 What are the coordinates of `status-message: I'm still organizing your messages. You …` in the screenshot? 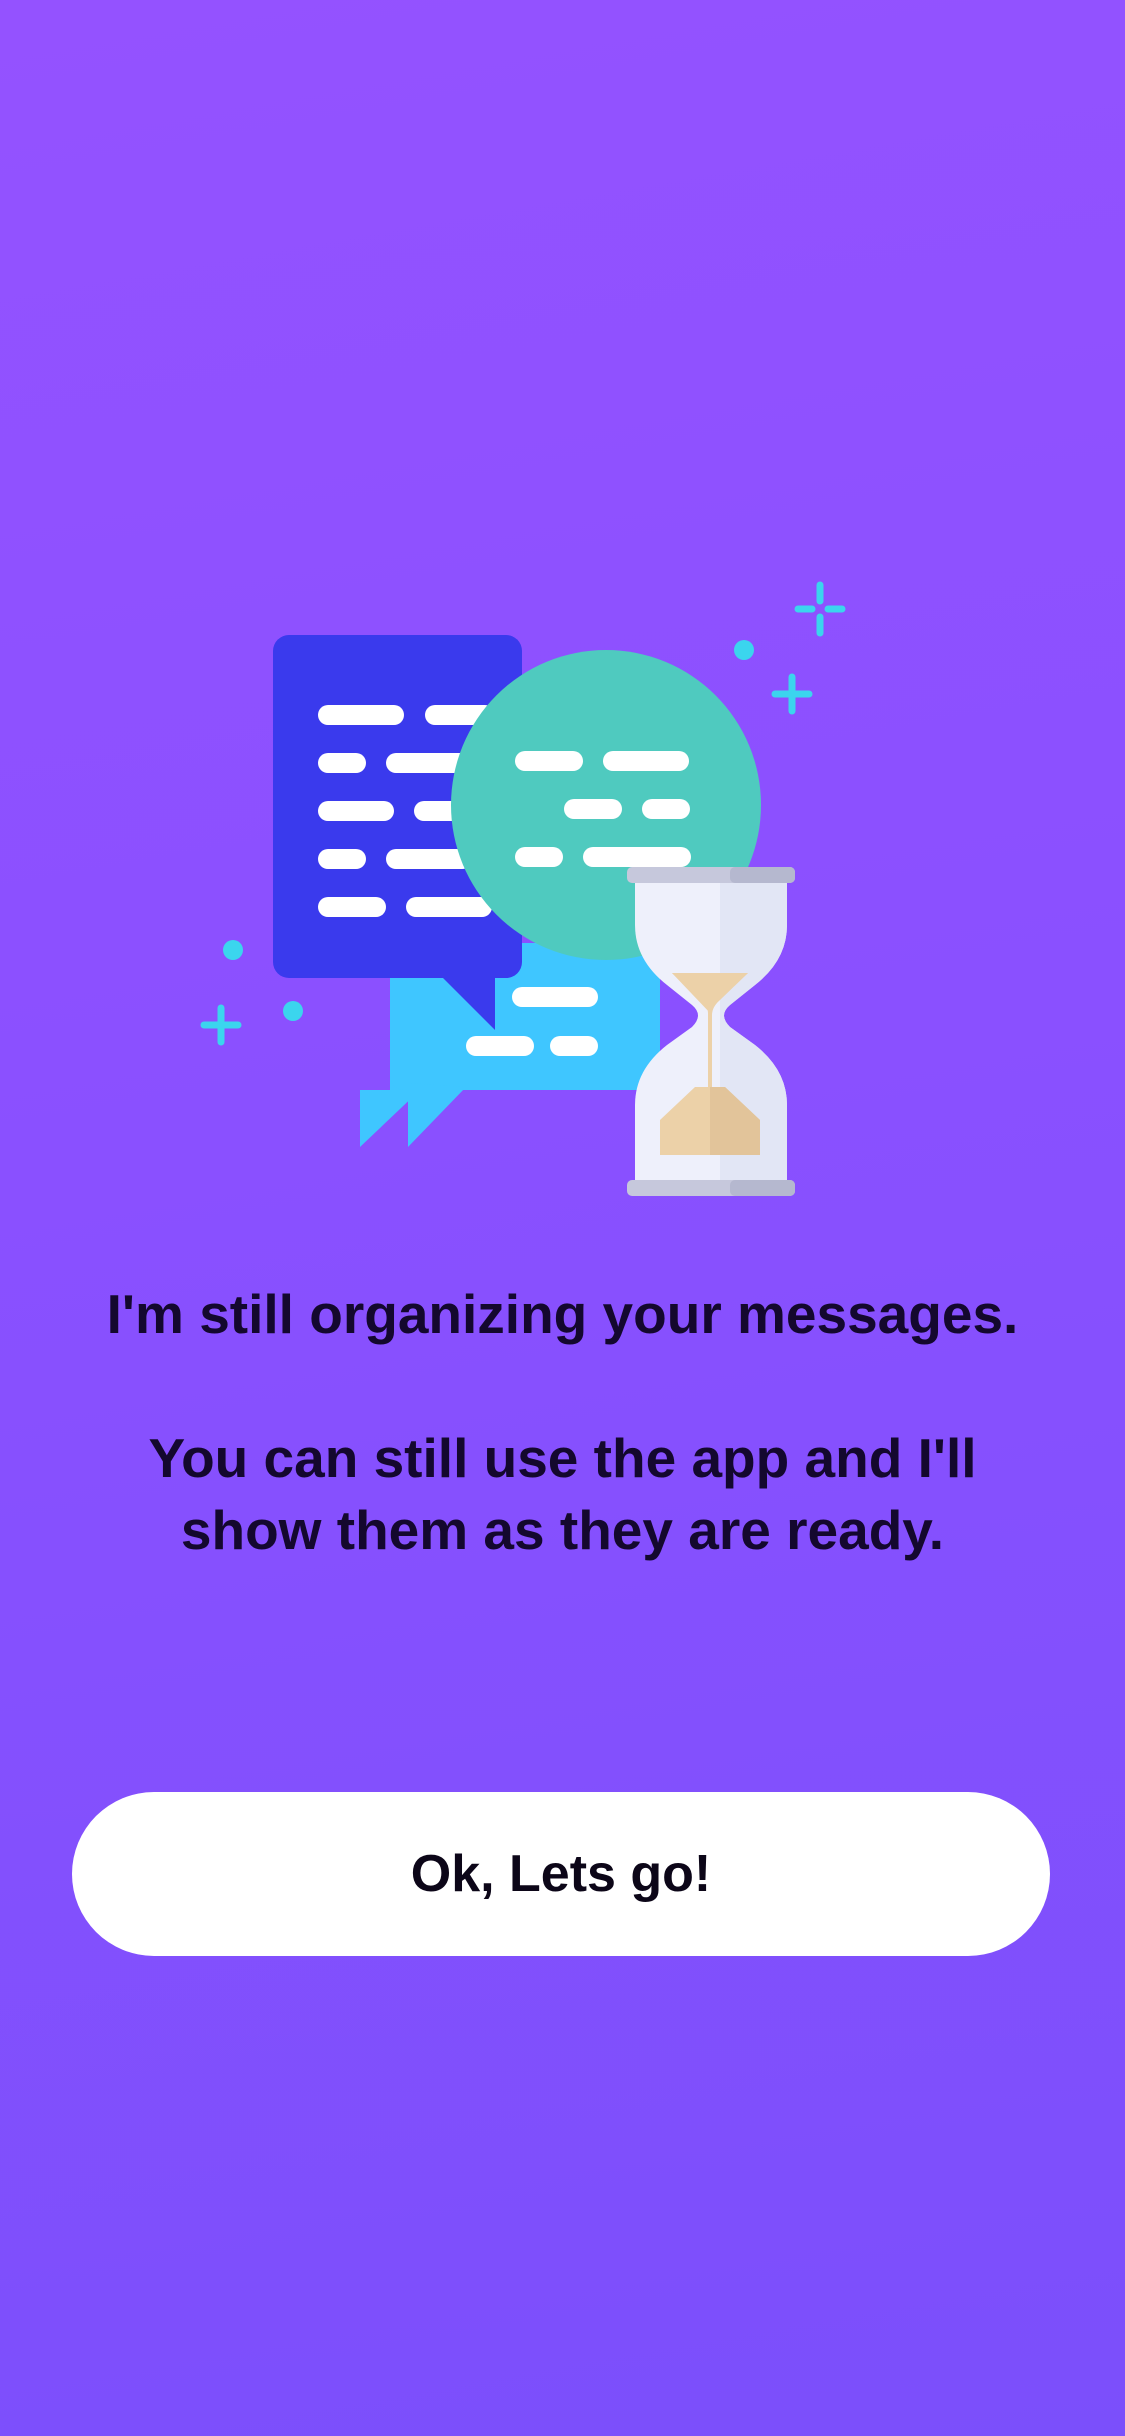 It's located at (562, 1422).